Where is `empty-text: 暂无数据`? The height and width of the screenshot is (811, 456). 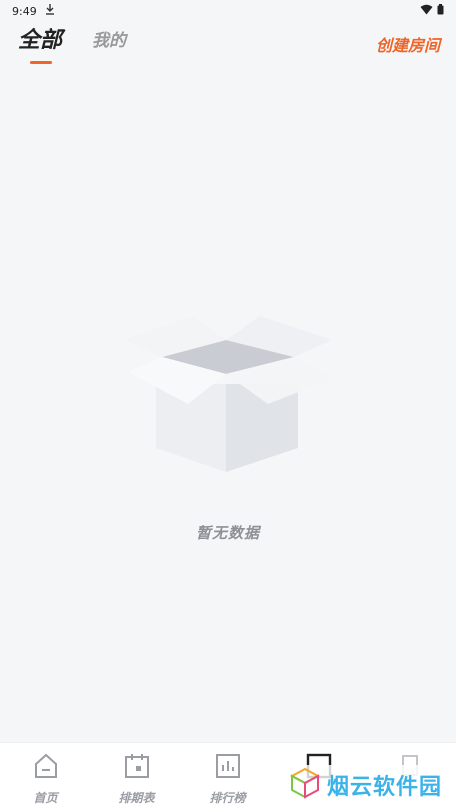
empty-text: 暂无数据 is located at coordinates (227, 533).